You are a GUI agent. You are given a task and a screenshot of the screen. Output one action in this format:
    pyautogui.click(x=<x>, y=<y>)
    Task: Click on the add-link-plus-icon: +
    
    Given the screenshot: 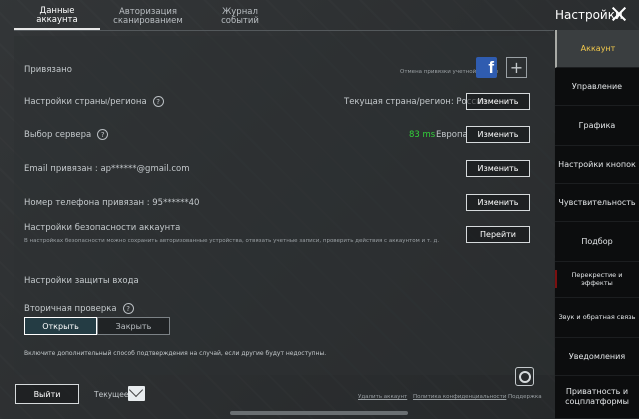 What is the action you would take?
    pyautogui.click(x=516, y=67)
    